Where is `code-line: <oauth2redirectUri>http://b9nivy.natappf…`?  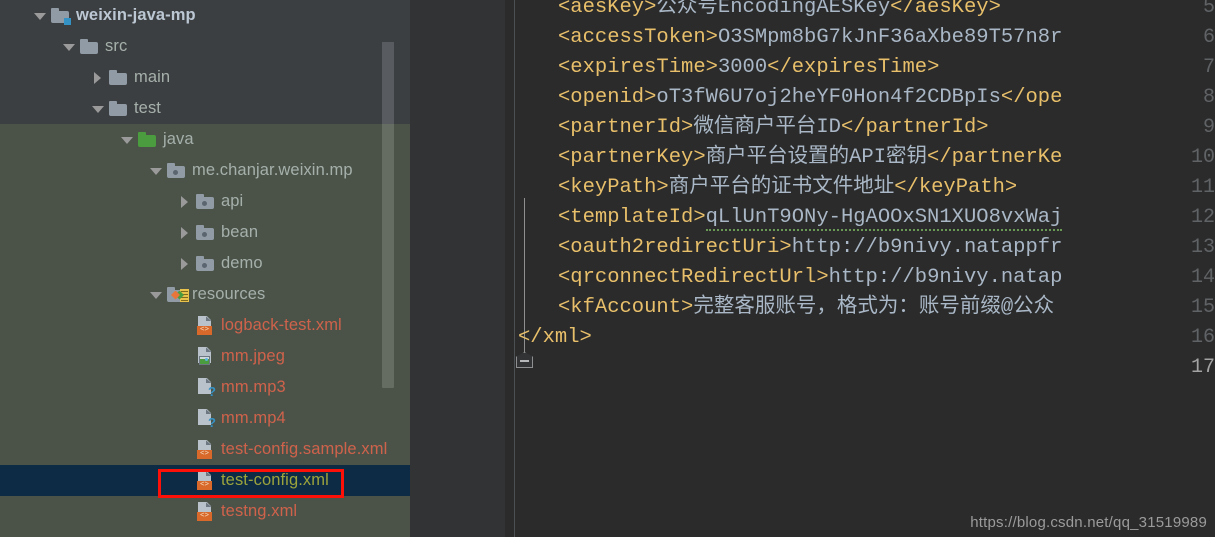 code-line: <oauth2redirectUri>http://b9nivy.natappf… is located at coordinates (810, 248).